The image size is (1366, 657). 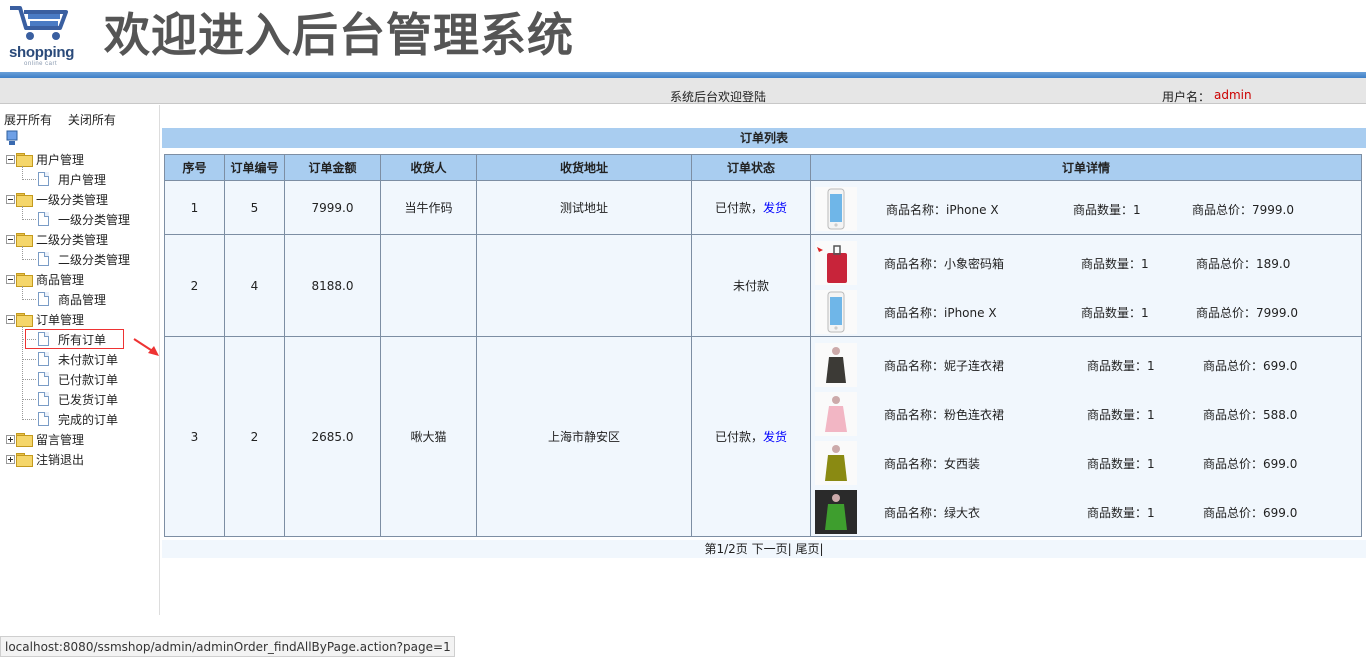 I want to click on order-item: 商品名称：绿大衣 商品数量：1 商品总价：699.0, so click(x=1086, y=510).